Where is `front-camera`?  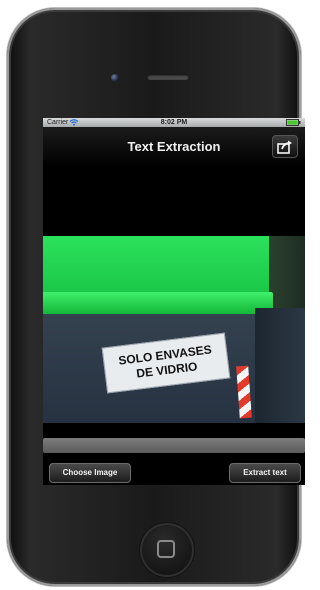 front-camera is located at coordinates (115, 78).